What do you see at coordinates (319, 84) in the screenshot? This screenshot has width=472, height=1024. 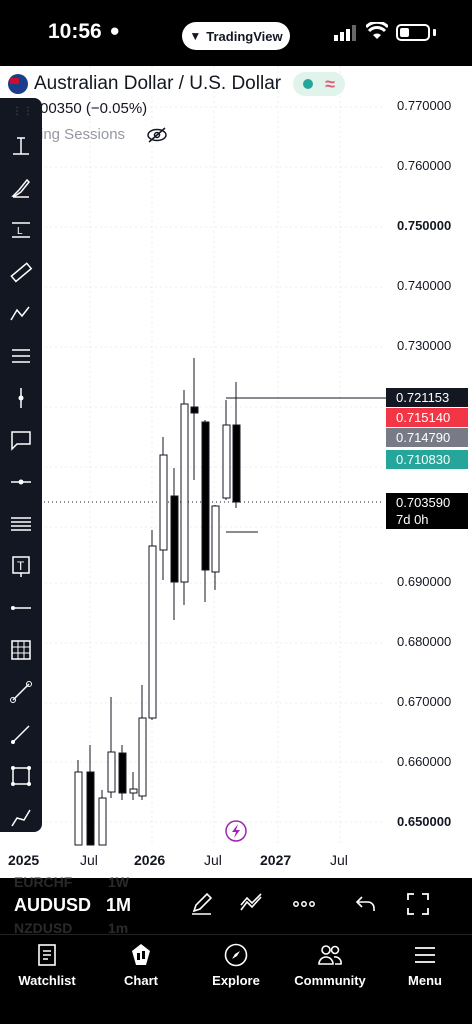 I see `market-status-badge: ≈` at bounding box center [319, 84].